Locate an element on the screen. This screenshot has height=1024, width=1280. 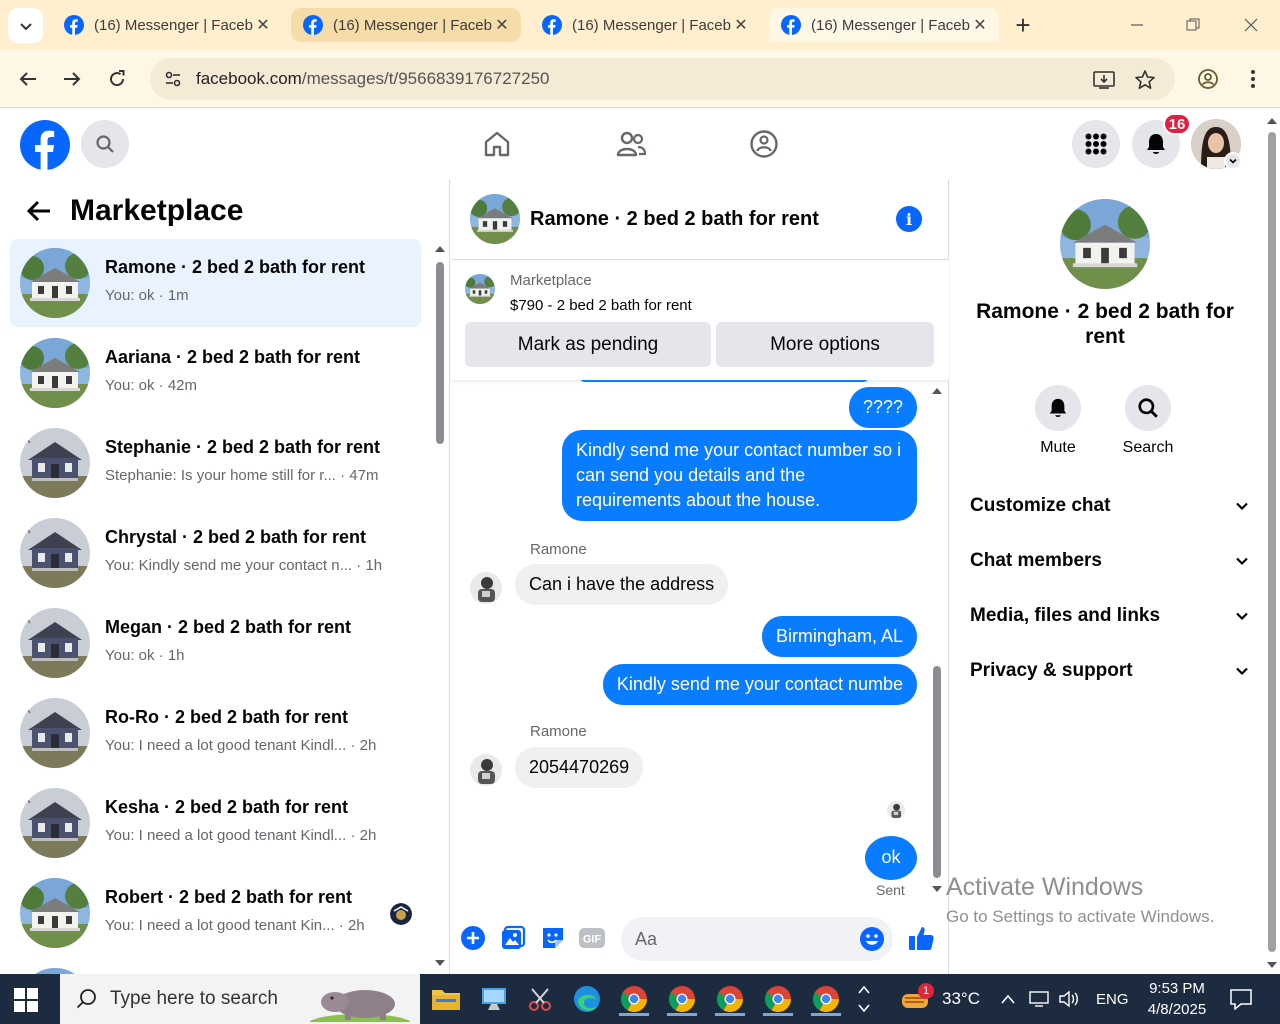
message-input is located at coordinates (745, 939).